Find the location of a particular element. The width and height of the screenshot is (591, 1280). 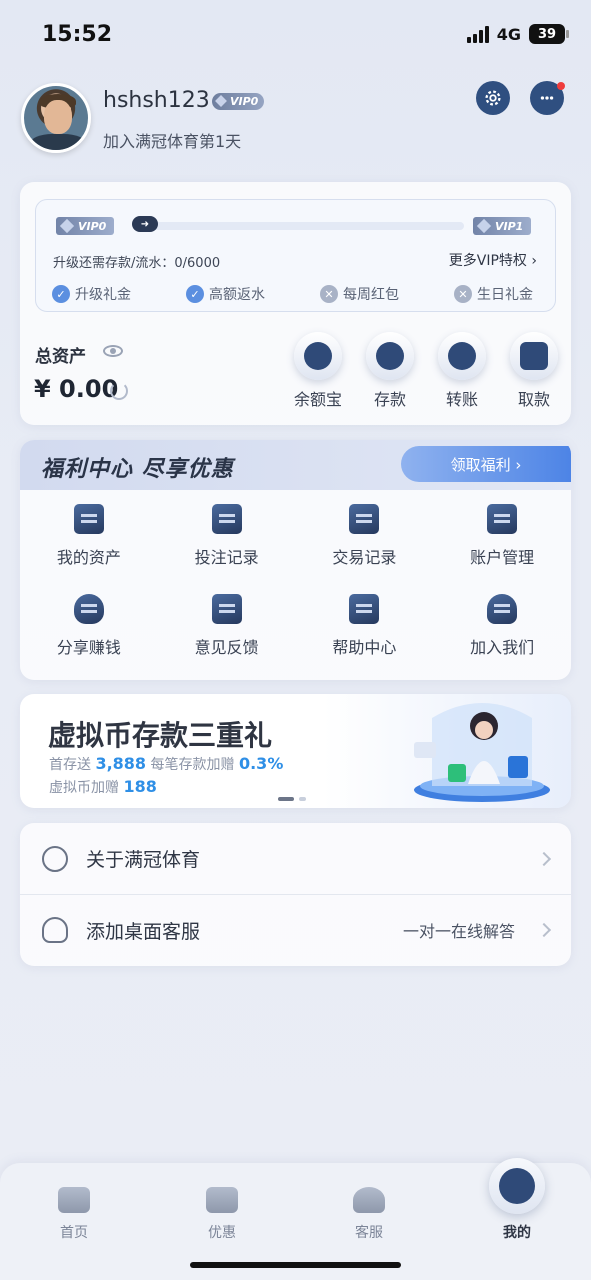

menu-help-center: 帮助中心 is located at coordinates (365, 626).